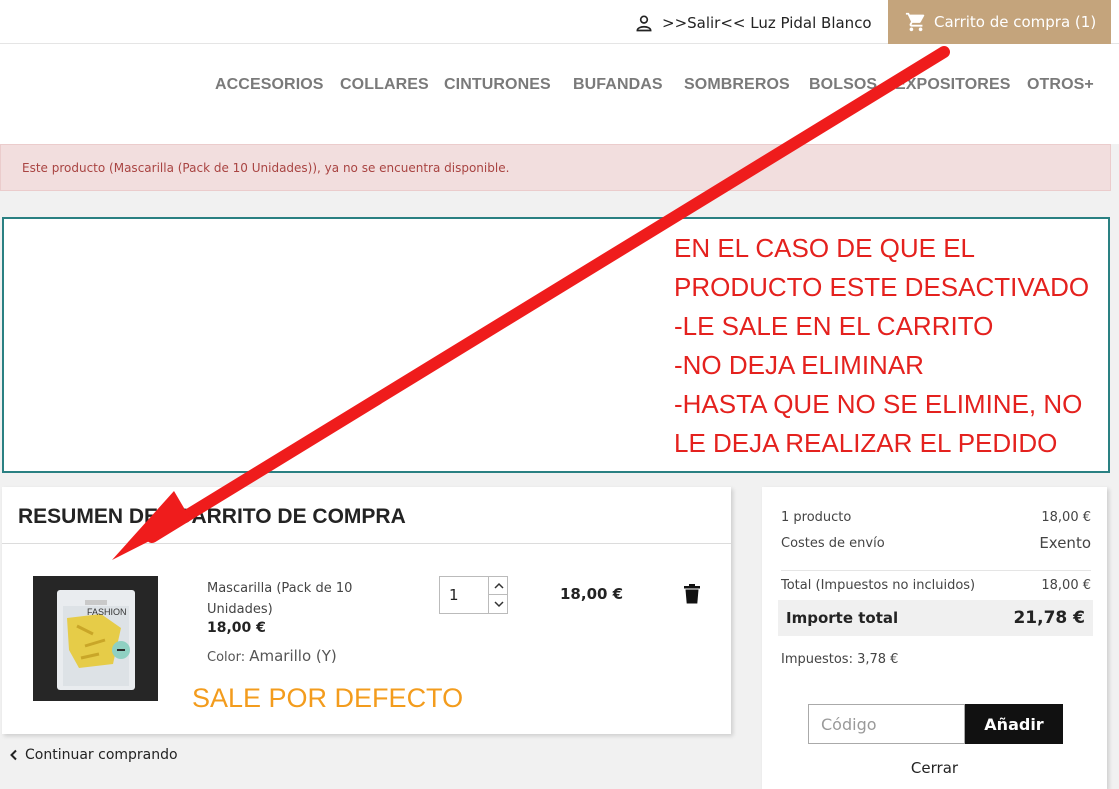 This screenshot has width=1119, height=789. What do you see at coordinates (878, 585) in the screenshot?
I see `totals-subtotal-label: Total (Impuestos no incluidos)` at bounding box center [878, 585].